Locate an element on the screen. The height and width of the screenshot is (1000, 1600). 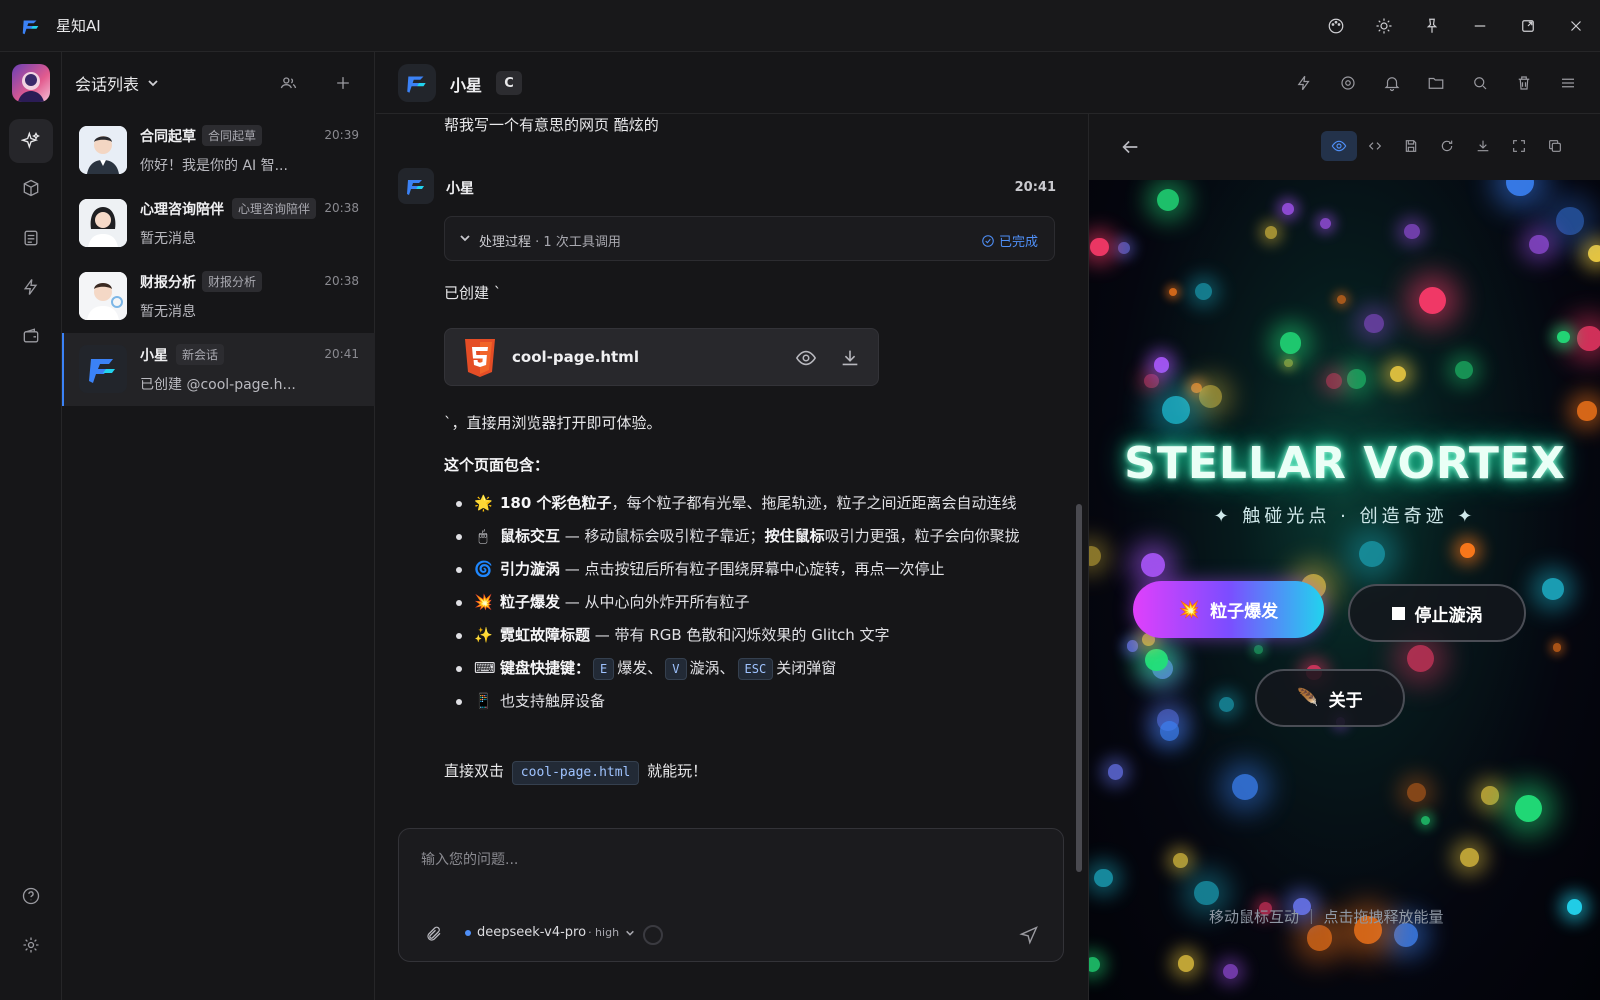
avatar-art-icon is located at coordinates (31, 87).